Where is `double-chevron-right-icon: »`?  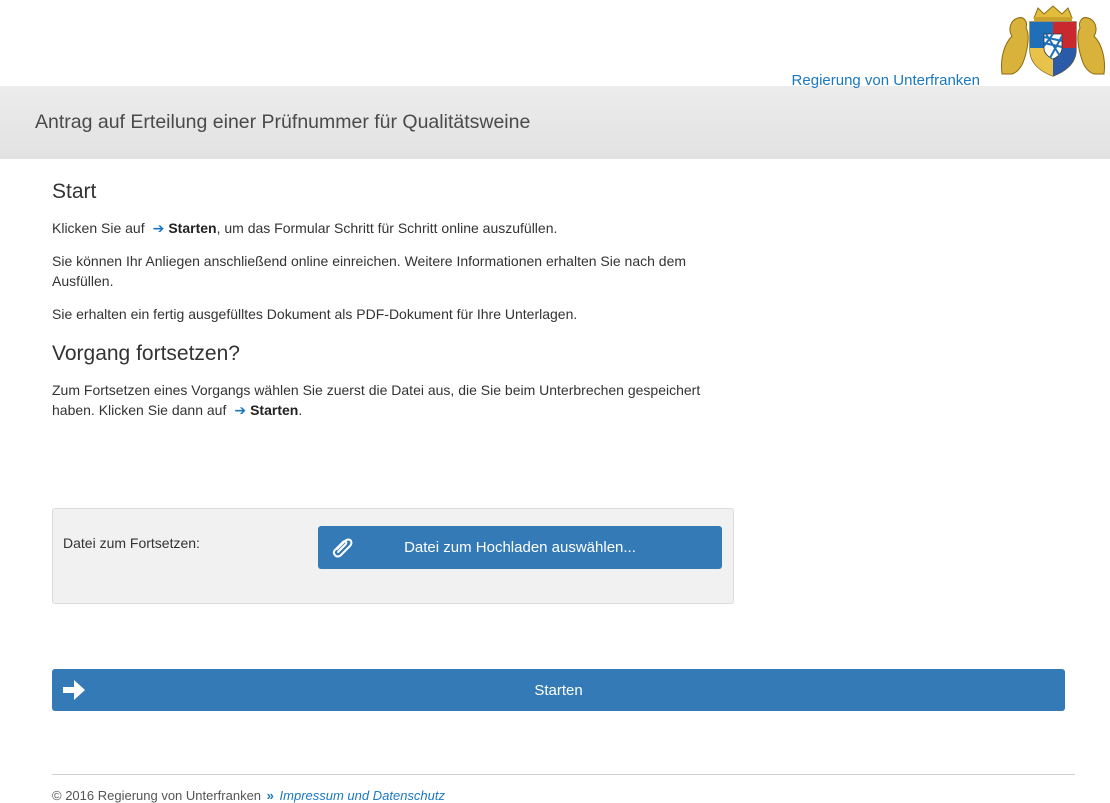 double-chevron-right-icon: » is located at coordinates (270, 795).